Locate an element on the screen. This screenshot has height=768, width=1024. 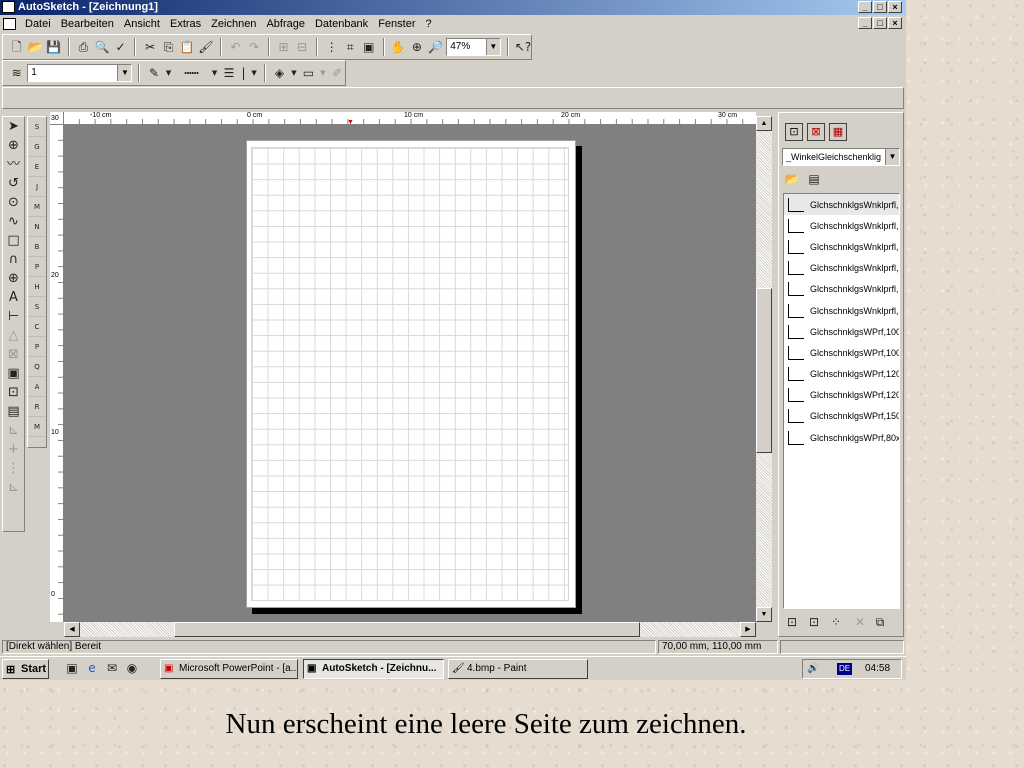
open-icon: 📂 is located at coordinates (36, 47).